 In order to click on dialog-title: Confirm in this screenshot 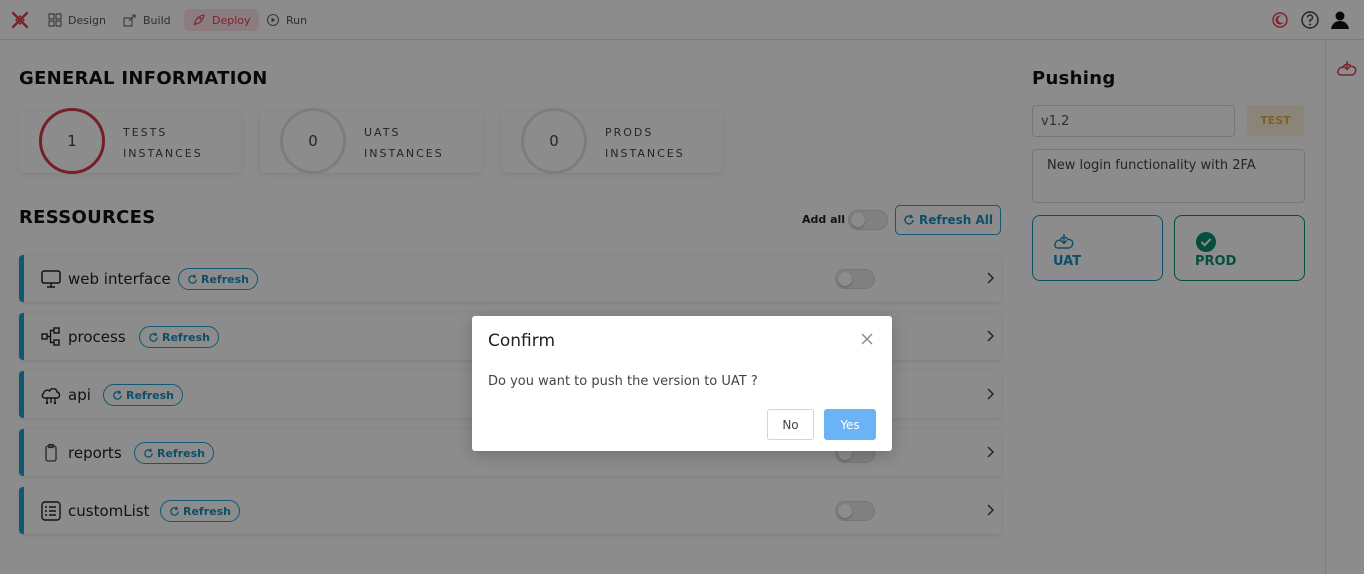, I will do `click(522, 341)`.